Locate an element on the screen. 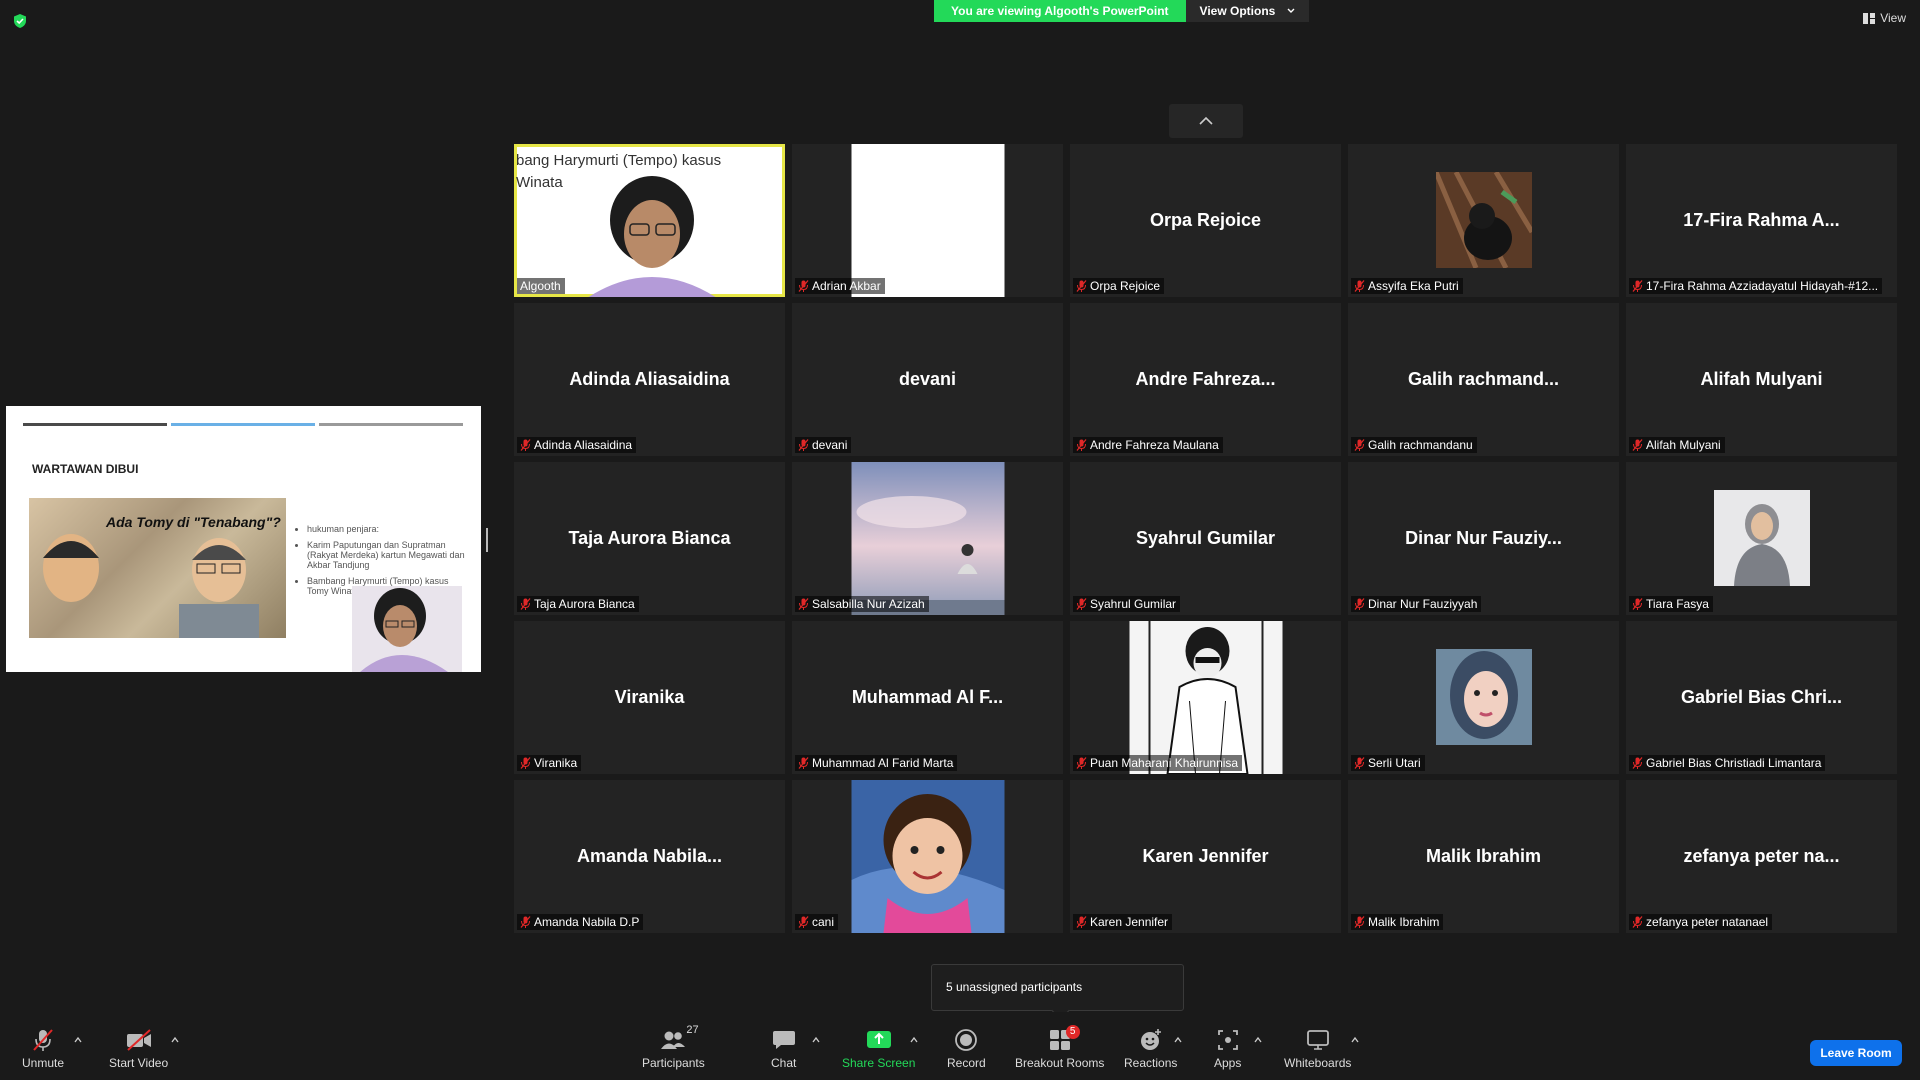 Image resolution: width=1920 pixels, height=1080 pixels. participant-name-label: Serli Utari is located at coordinates (1388, 763).